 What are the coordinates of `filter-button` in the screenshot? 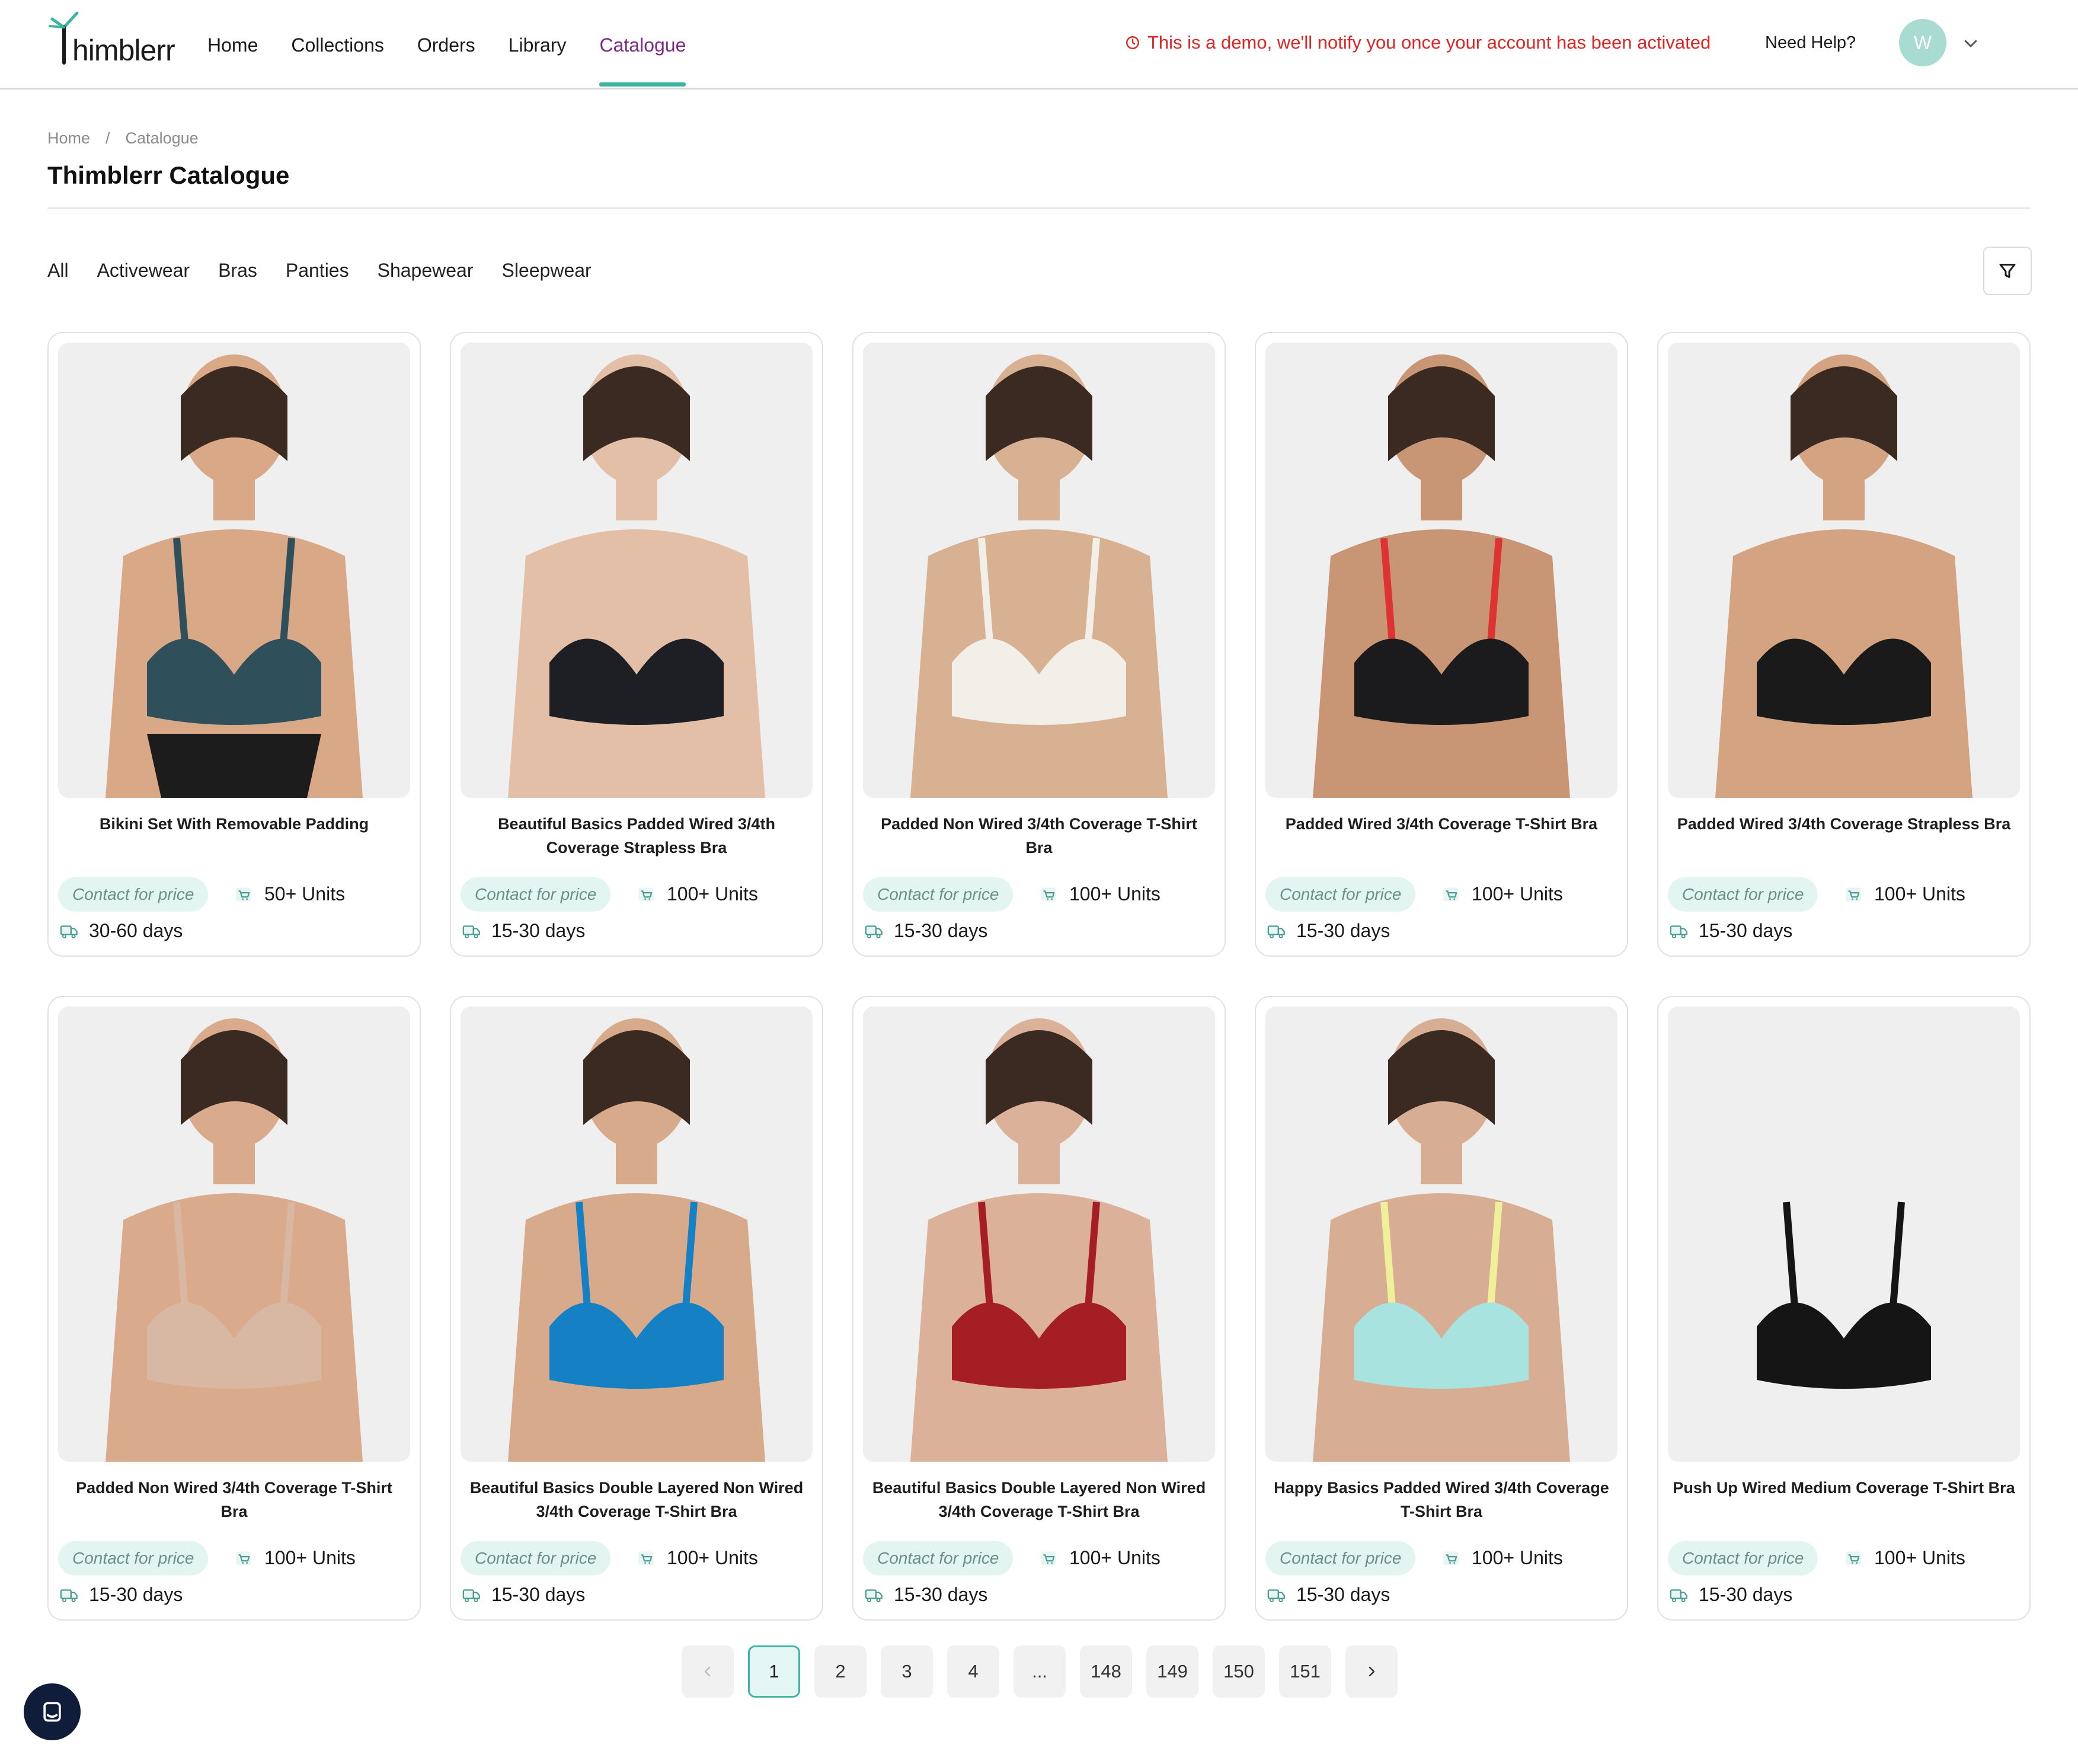 It's located at (2007, 271).